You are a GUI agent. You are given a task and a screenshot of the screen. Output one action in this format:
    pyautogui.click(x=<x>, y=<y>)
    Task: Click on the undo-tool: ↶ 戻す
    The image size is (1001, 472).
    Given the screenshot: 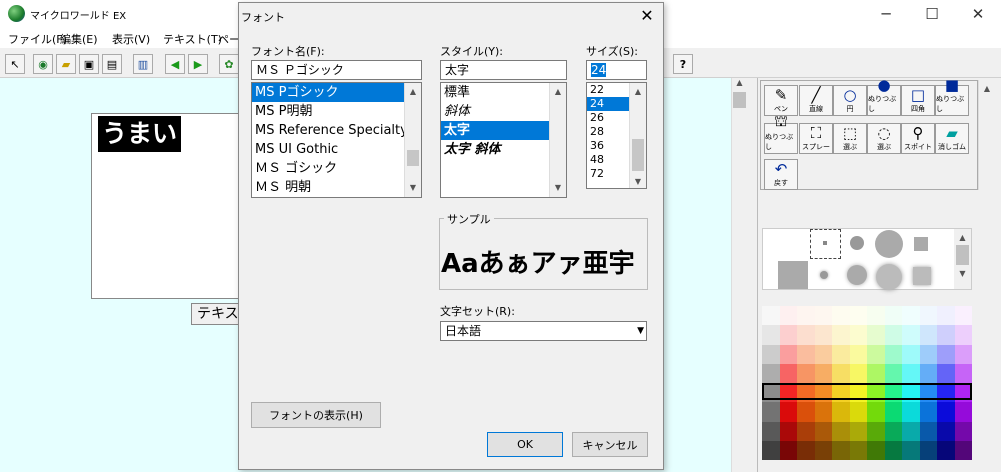 What is the action you would take?
    pyautogui.click(x=781, y=174)
    